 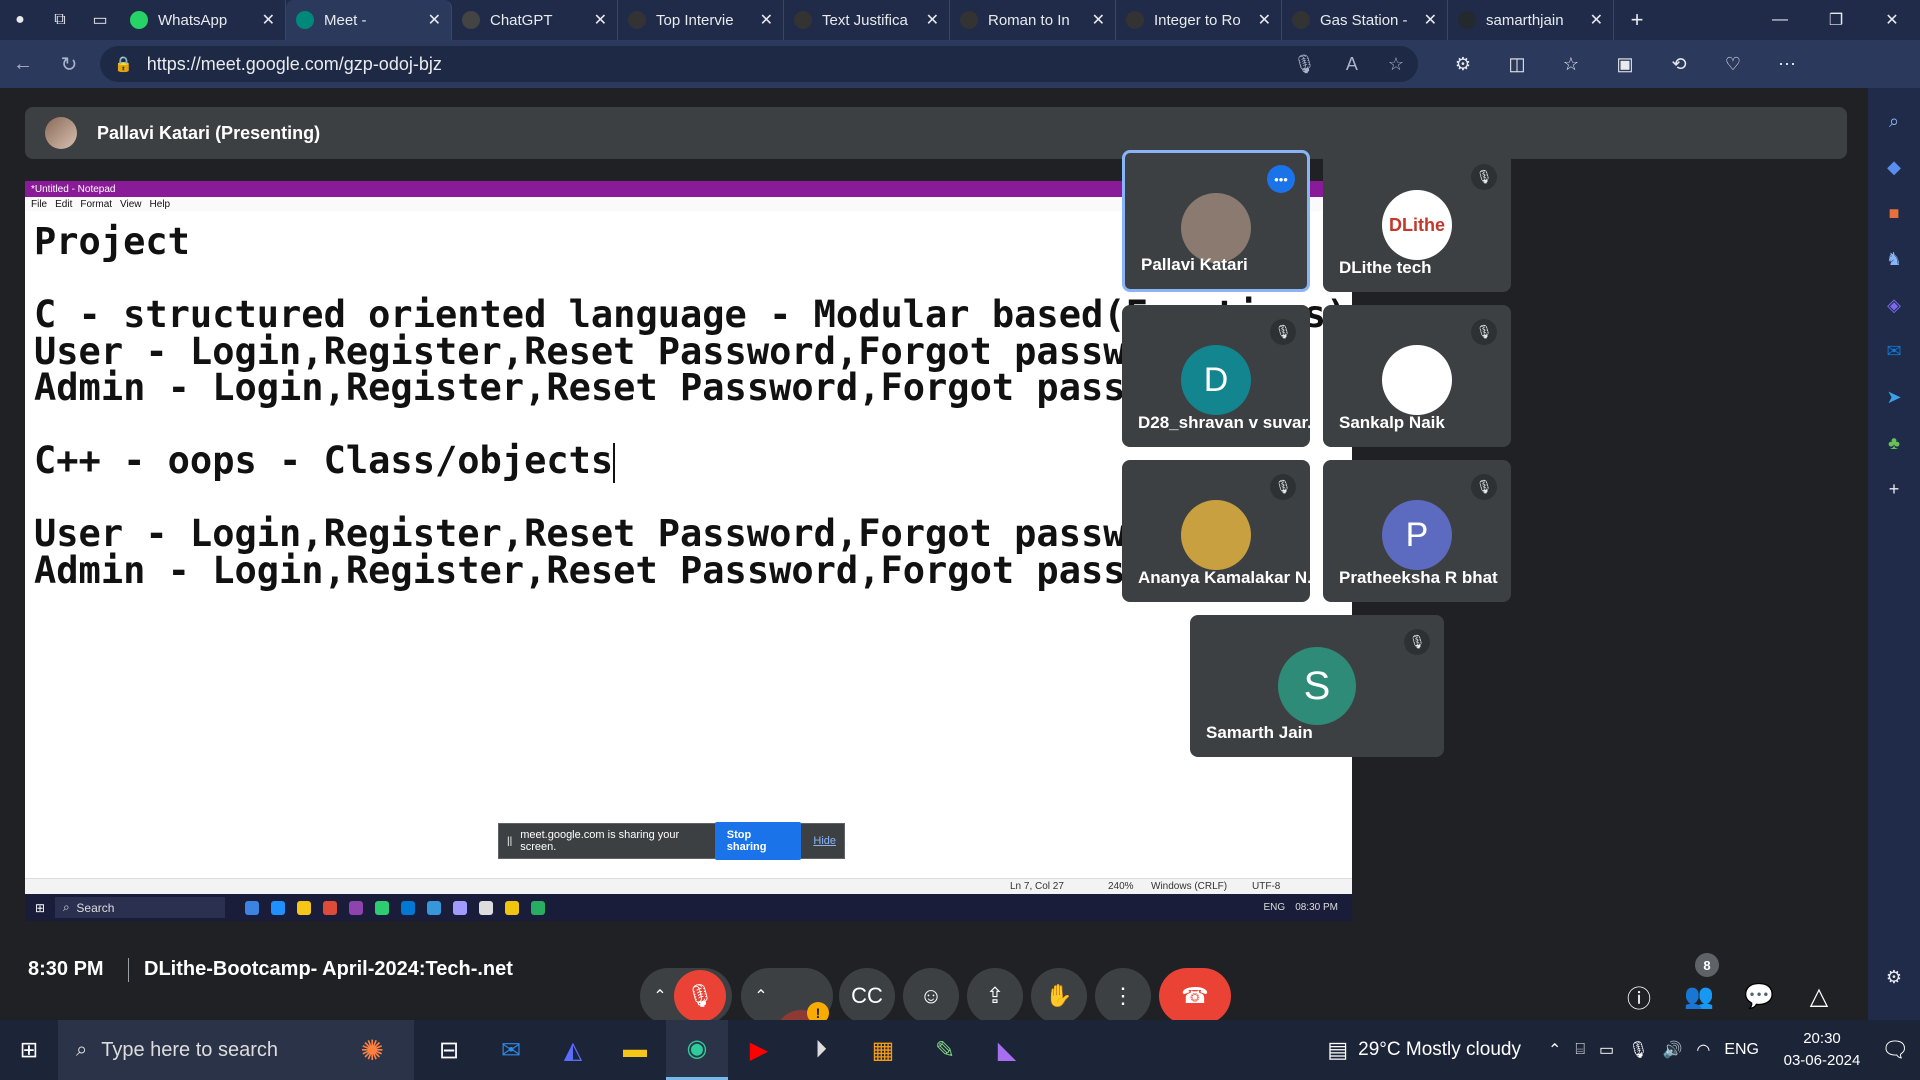 I want to click on favorites-icon: ☆, so click(x=1571, y=64).